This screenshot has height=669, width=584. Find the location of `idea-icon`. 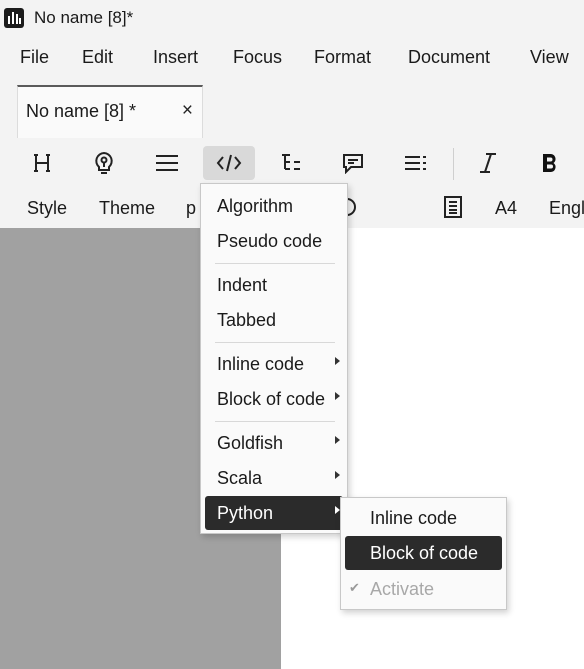

idea-icon is located at coordinates (104, 162).